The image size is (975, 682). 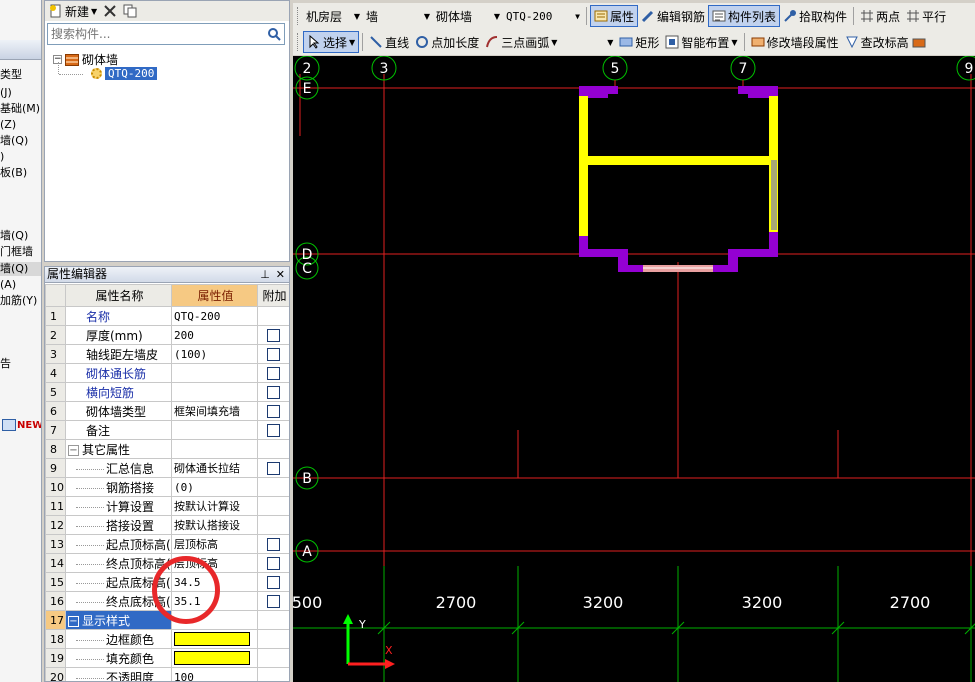 What do you see at coordinates (214, 295) in the screenshot?
I see `property-value-header: 属性值` at bounding box center [214, 295].